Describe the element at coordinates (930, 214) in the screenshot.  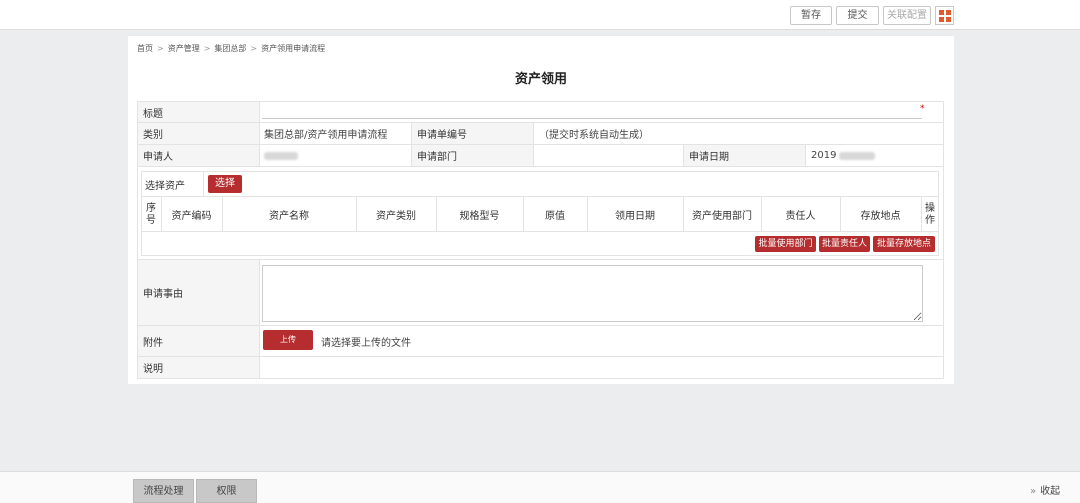
I see `col-actions: 操作` at that location.